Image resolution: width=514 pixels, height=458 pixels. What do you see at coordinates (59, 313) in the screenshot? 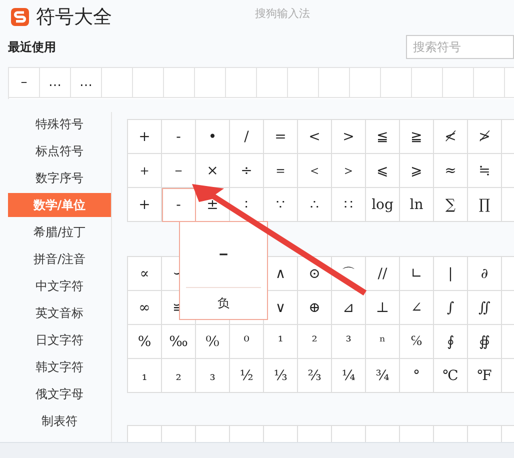
I see `category-item: 英文音标` at bounding box center [59, 313].